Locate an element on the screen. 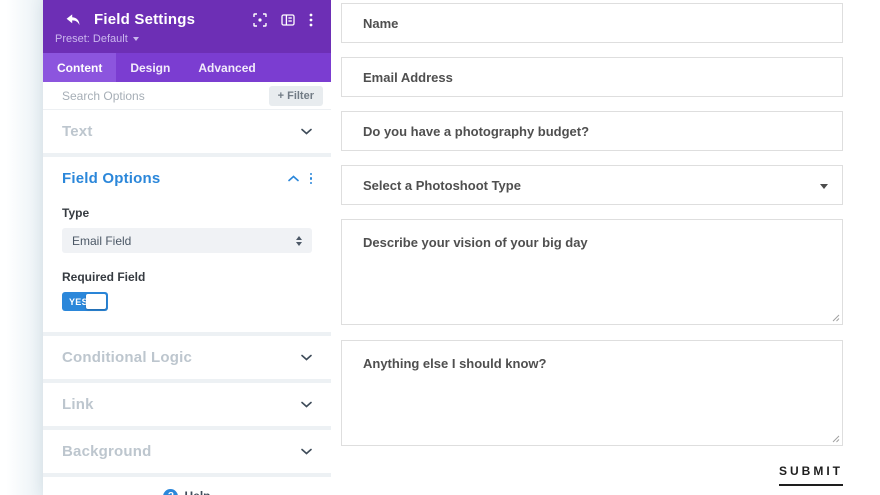  group-conditional-logic: Conditional Logic is located at coordinates (187, 357).